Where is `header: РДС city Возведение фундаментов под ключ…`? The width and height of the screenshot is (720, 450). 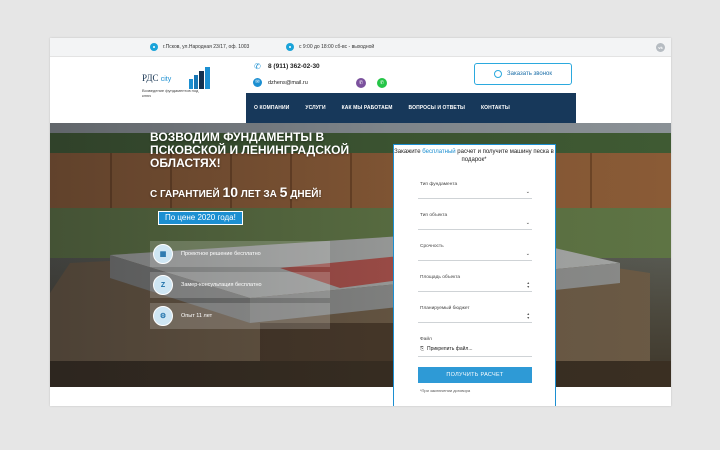 header: РДС city Возведение фундаментов под ключ… is located at coordinates (360, 90).